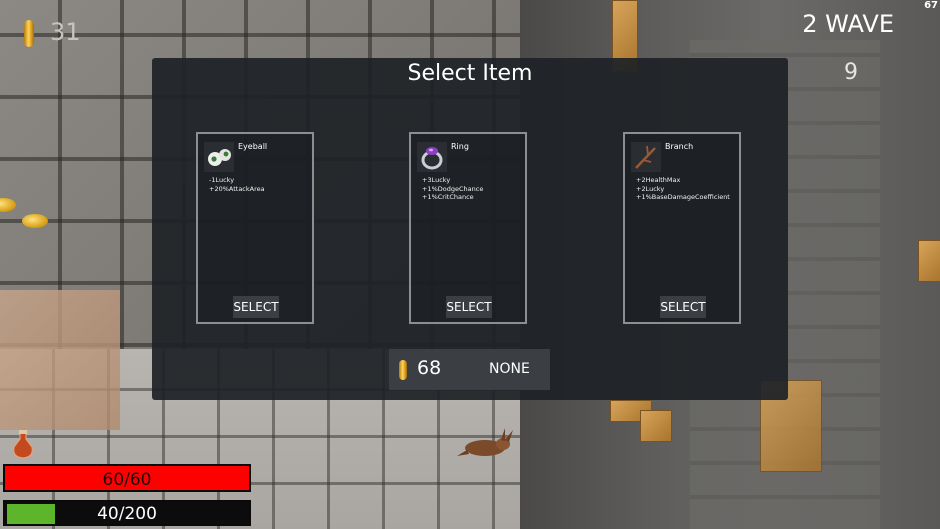  I want to click on coin-none-bar: 68 NONE, so click(469, 369).